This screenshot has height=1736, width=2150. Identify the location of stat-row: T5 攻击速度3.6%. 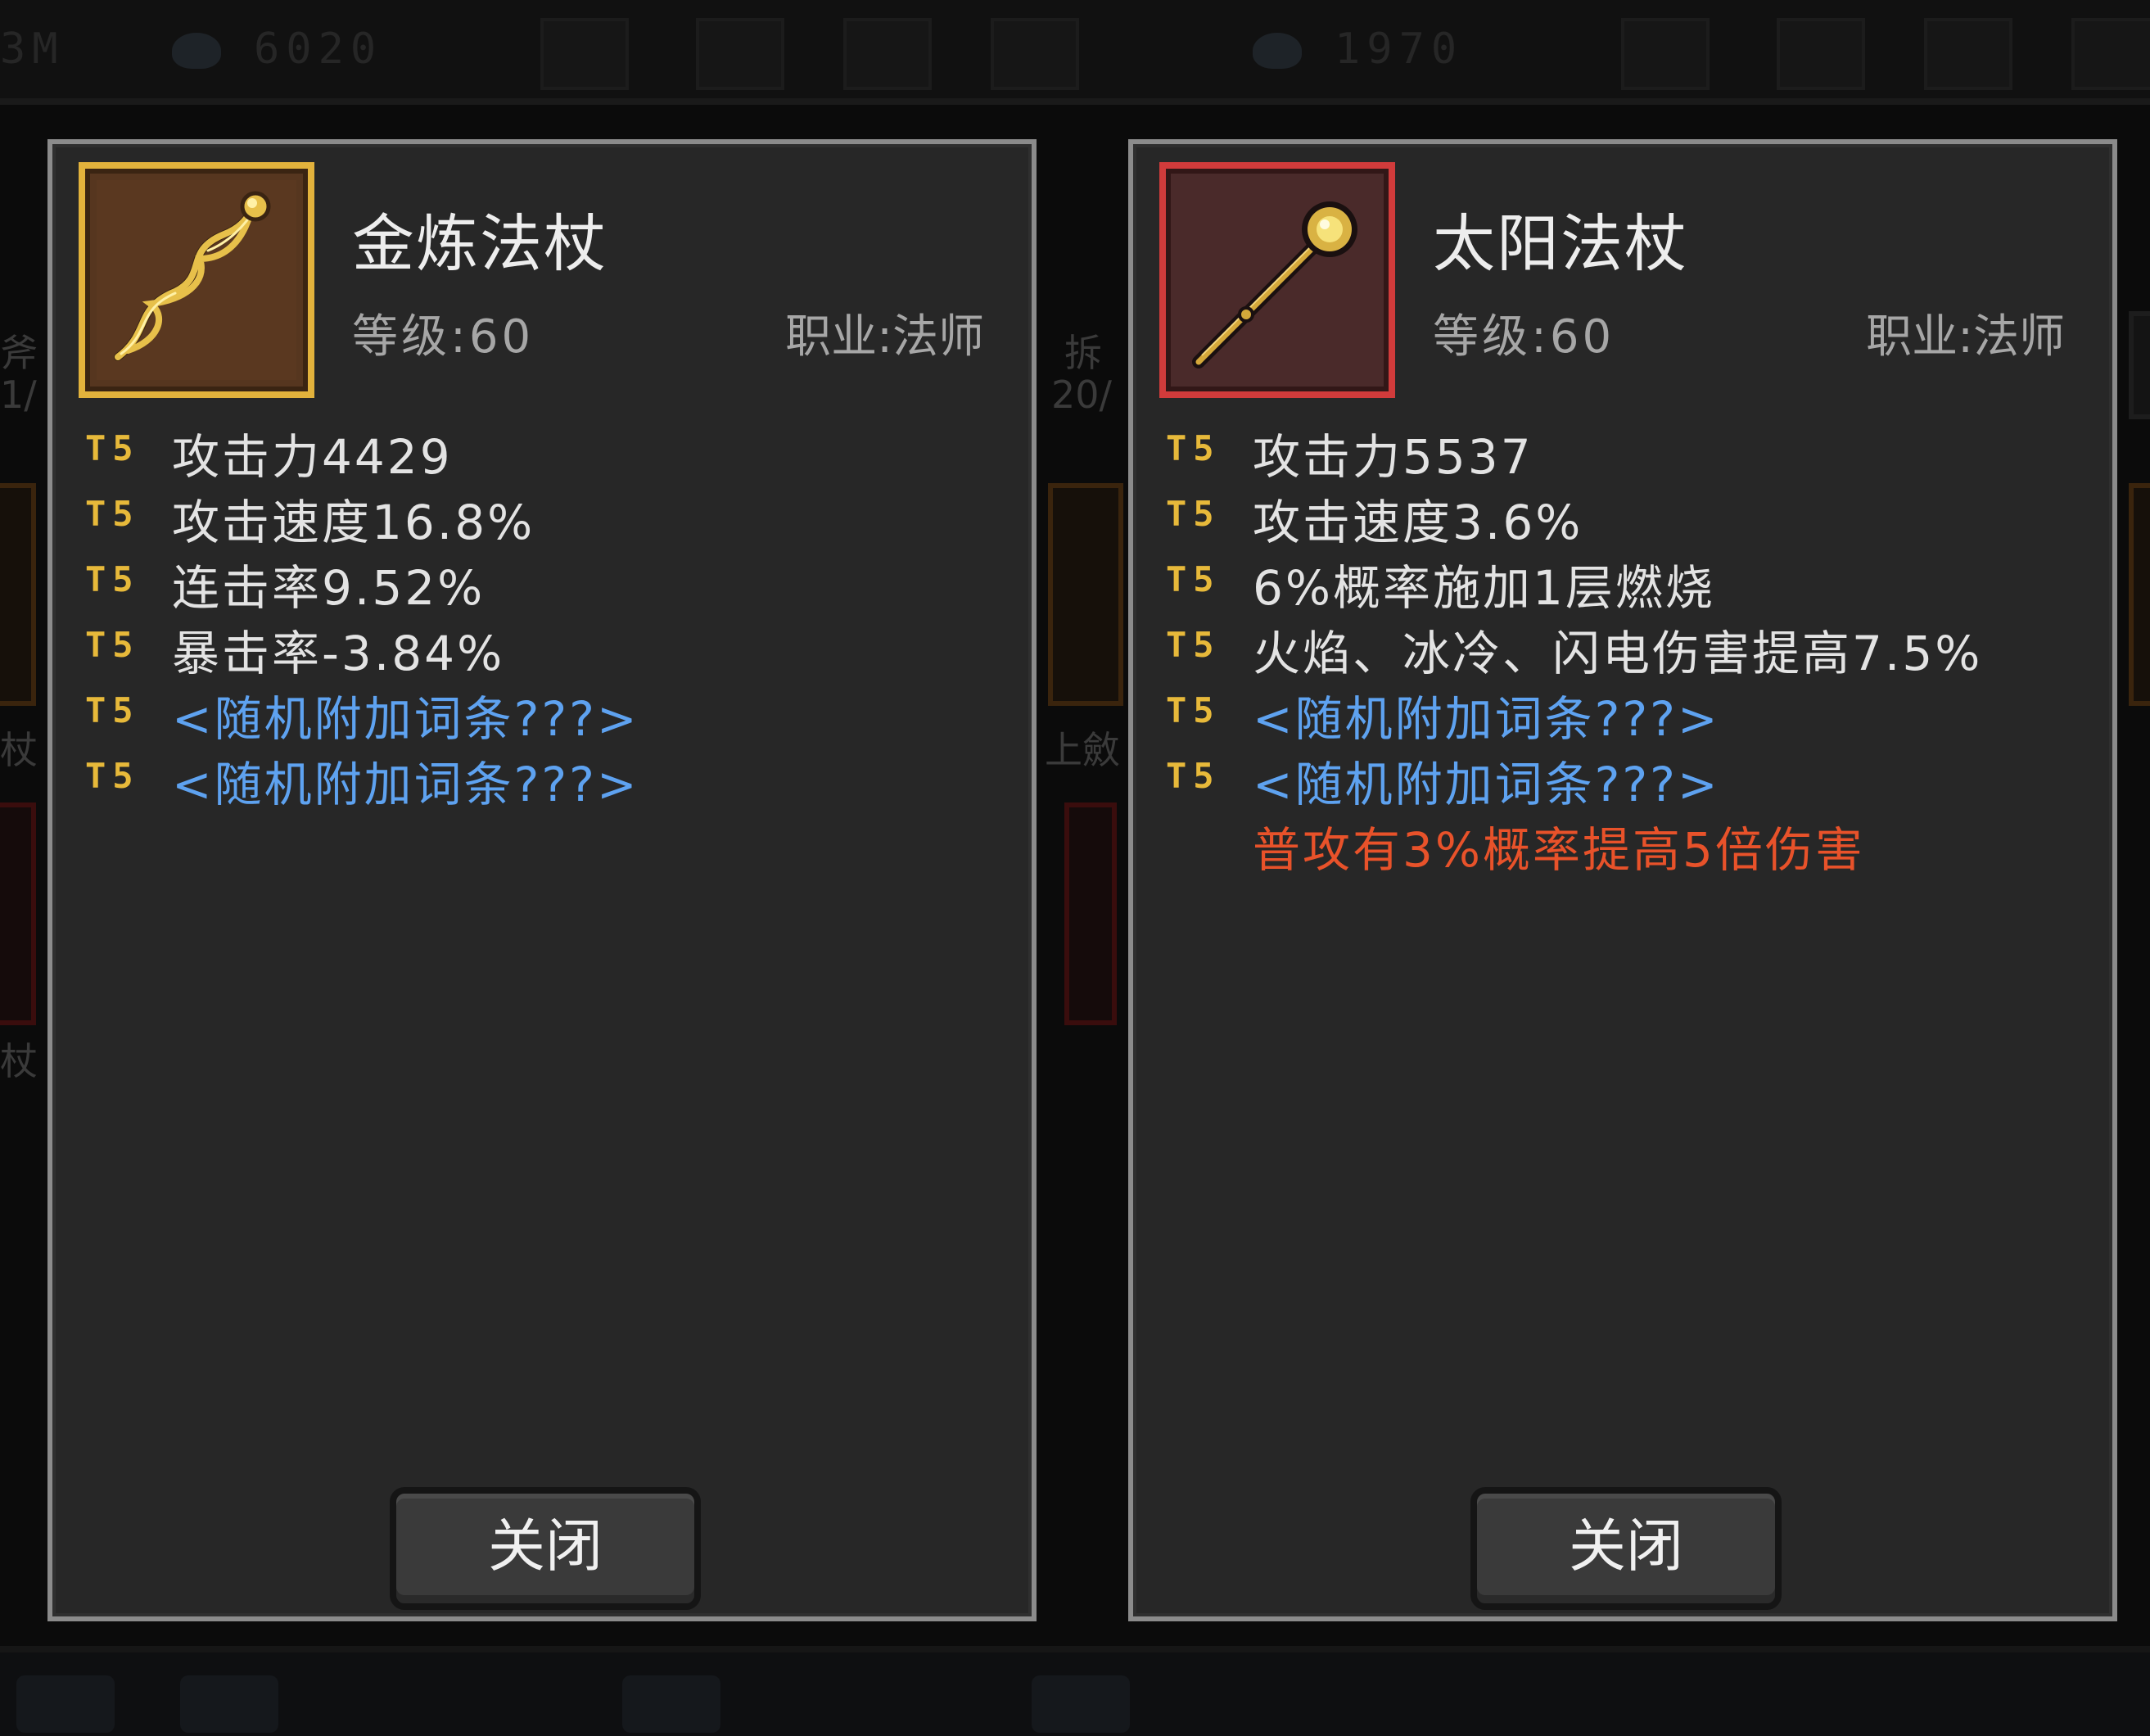
(1624, 517).